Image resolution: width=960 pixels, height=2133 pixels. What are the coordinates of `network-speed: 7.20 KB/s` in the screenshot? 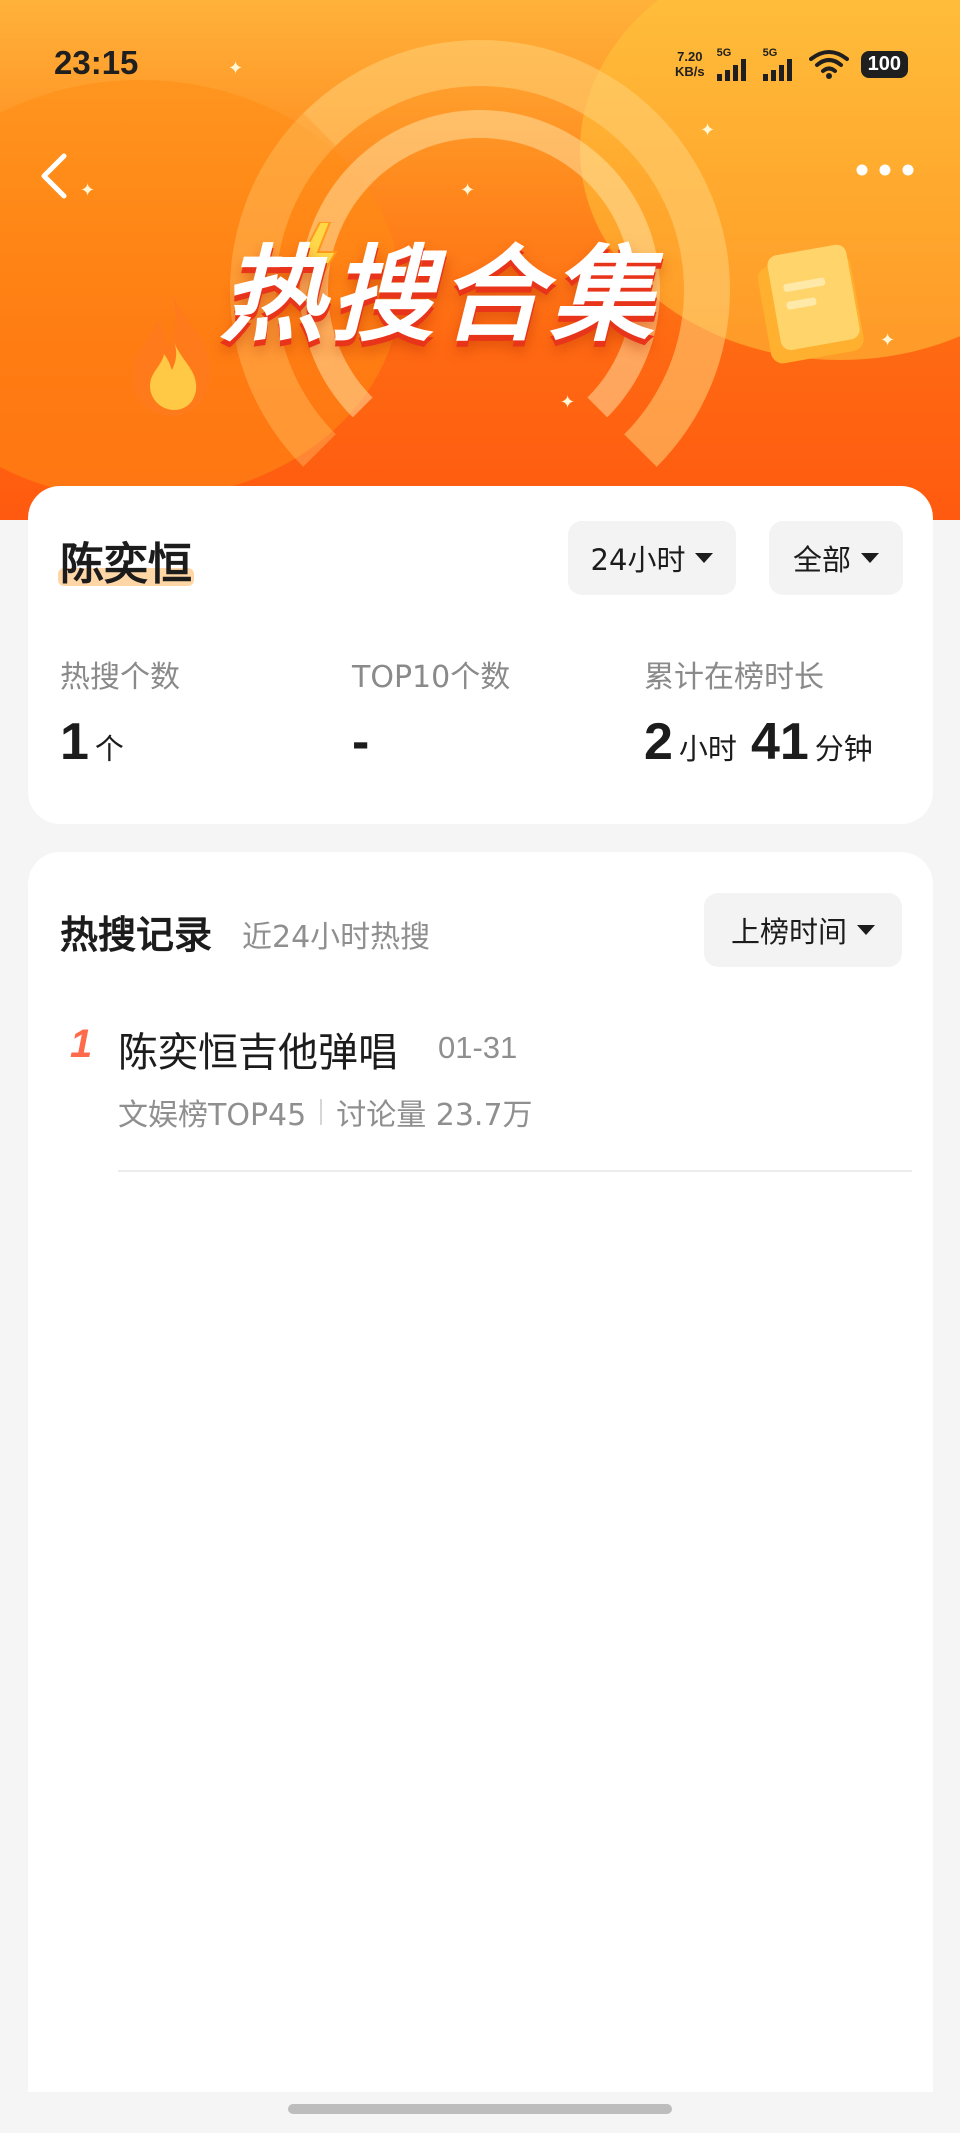 It's located at (690, 64).